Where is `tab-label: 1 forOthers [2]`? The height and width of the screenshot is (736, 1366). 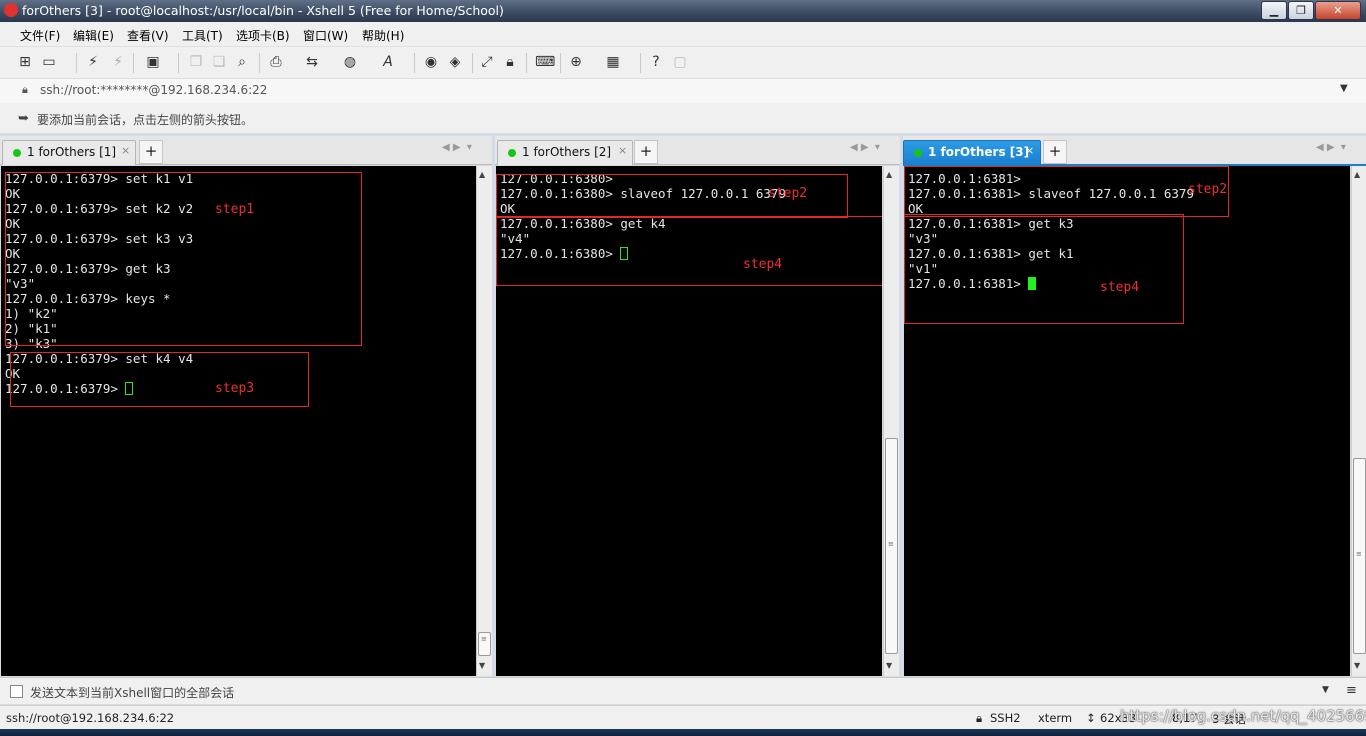 tab-label: 1 forOthers [2] is located at coordinates (567, 152).